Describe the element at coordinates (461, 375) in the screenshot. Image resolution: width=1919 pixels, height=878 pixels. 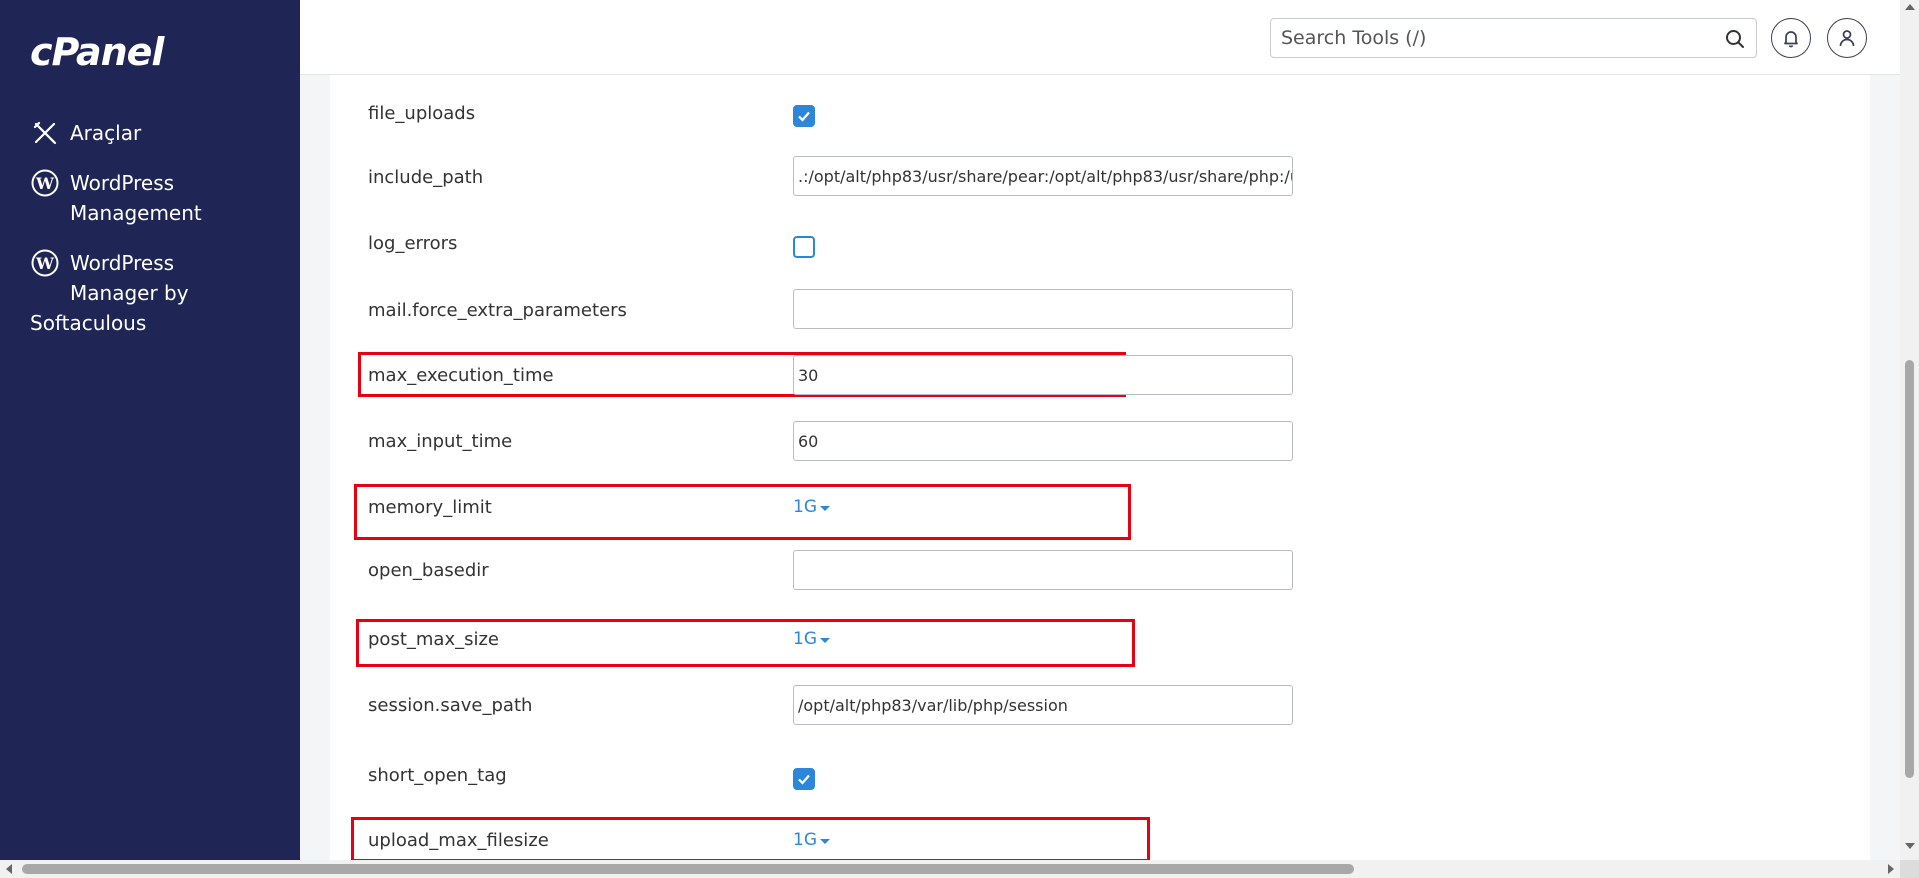
I see `setting-label: max_execution_time` at that location.